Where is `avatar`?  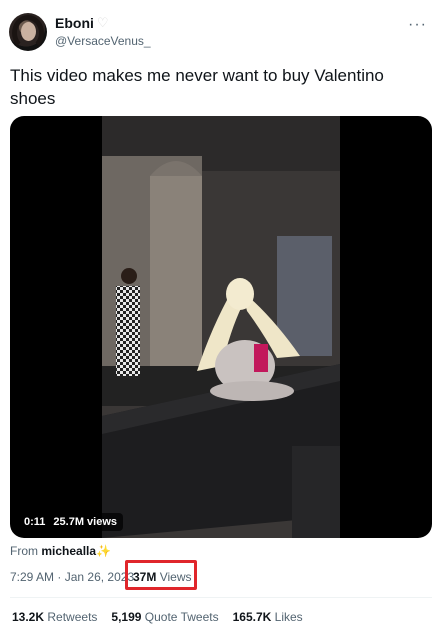
avatar is located at coordinates (28, 32).